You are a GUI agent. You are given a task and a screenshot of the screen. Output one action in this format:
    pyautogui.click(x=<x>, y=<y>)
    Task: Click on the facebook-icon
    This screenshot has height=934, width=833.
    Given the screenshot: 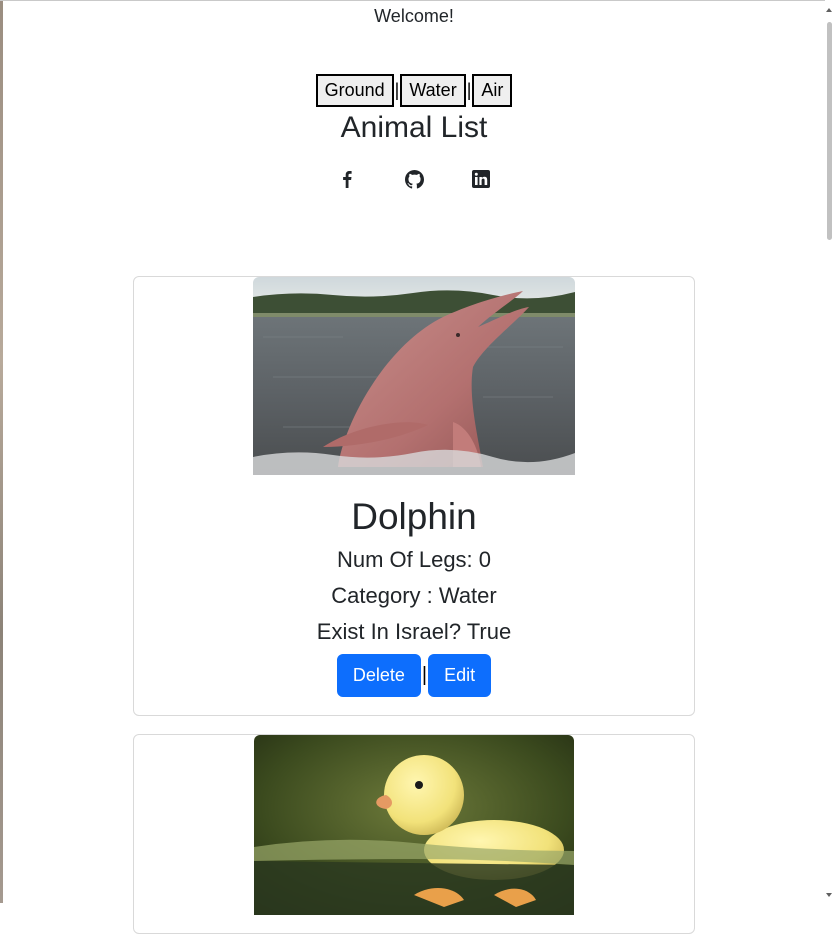 What is the action you would take?
    pyautogui.click(x=347, y=179)
    